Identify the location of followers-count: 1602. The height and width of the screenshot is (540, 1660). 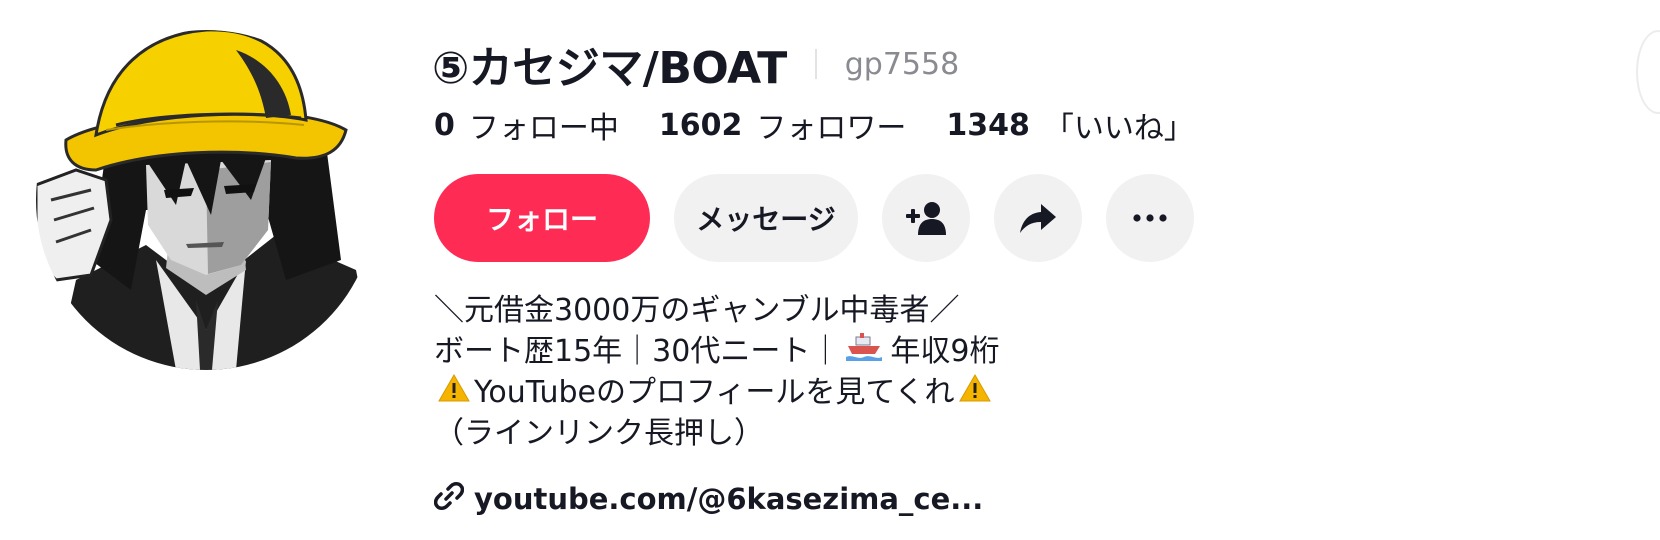
(700, 125).